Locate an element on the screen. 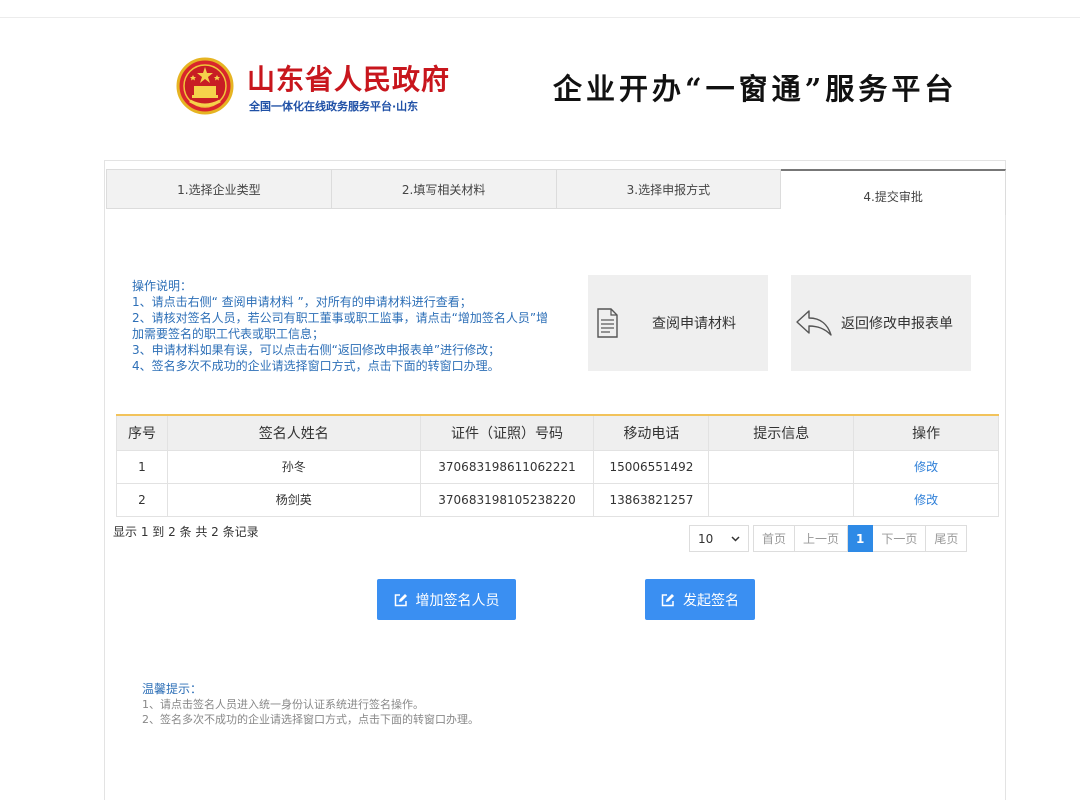 The image size is (1080, 800). step-tab-1: 1.选择企业类型 is located at coordinates (219, 189).